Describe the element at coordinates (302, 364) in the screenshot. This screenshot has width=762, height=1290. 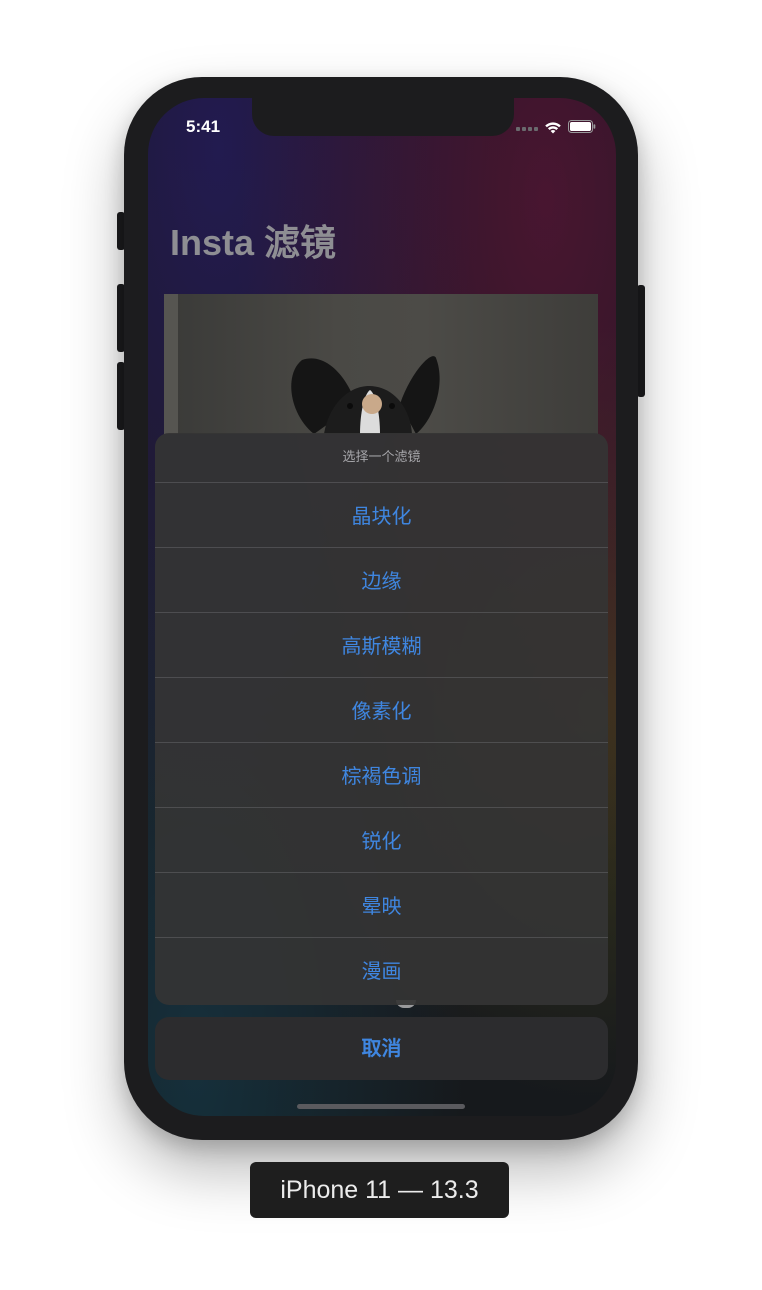
I see `dog-photo-image` at that location.